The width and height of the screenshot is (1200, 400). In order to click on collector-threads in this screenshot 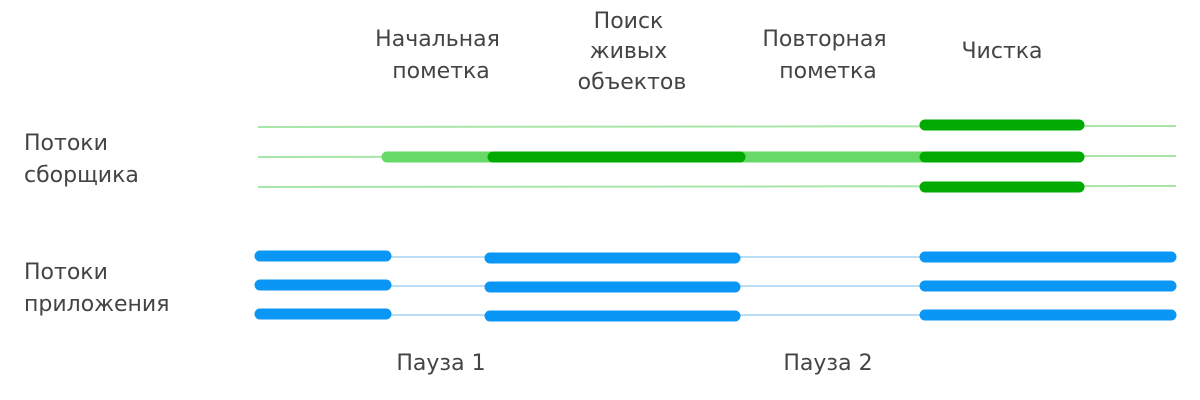, I will do `click(717, 156)`.